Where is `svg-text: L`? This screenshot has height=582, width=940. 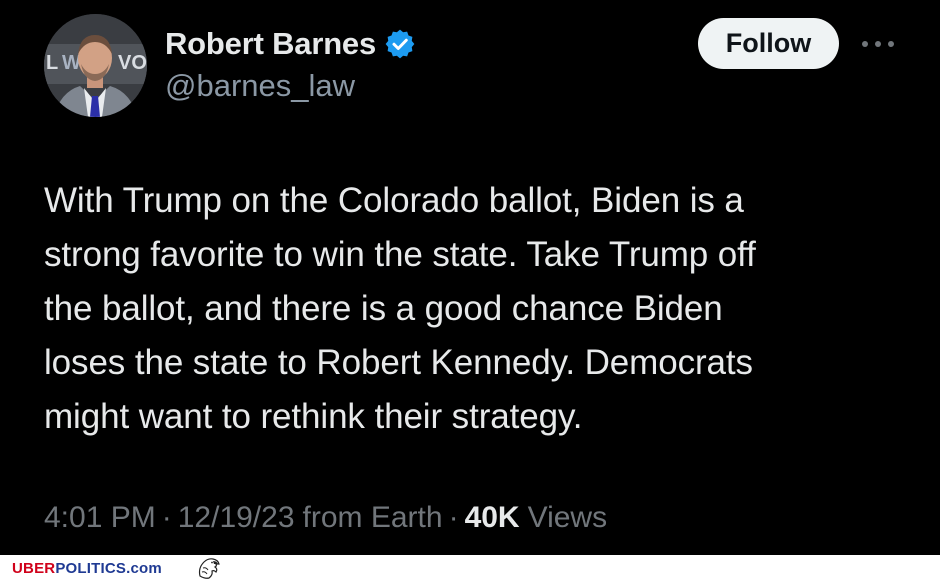
svg-text: L is located at coordinates (52, 63).